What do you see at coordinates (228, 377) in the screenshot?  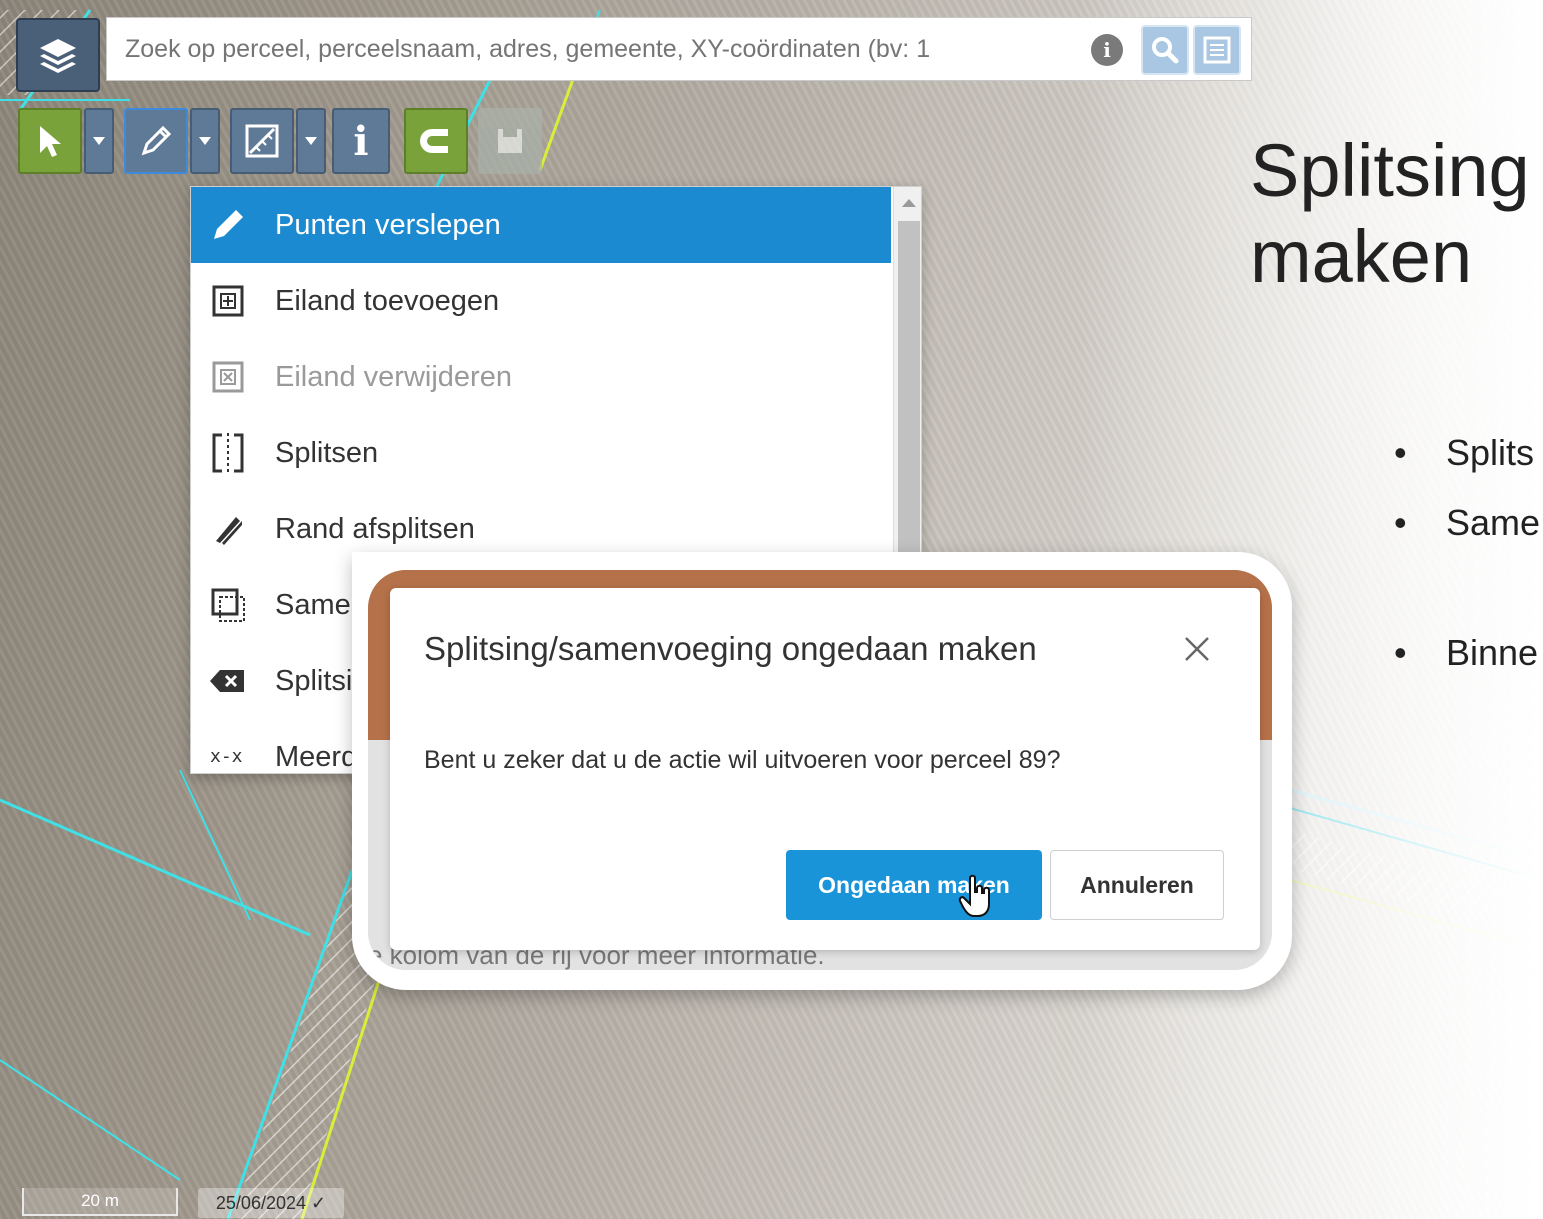 I see `island-remove-icon` at bounding box center [228, 377].